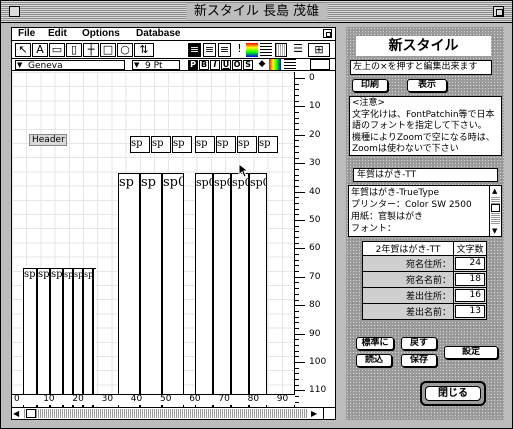  I want to click on menu-options: Options, so click(101, 34).